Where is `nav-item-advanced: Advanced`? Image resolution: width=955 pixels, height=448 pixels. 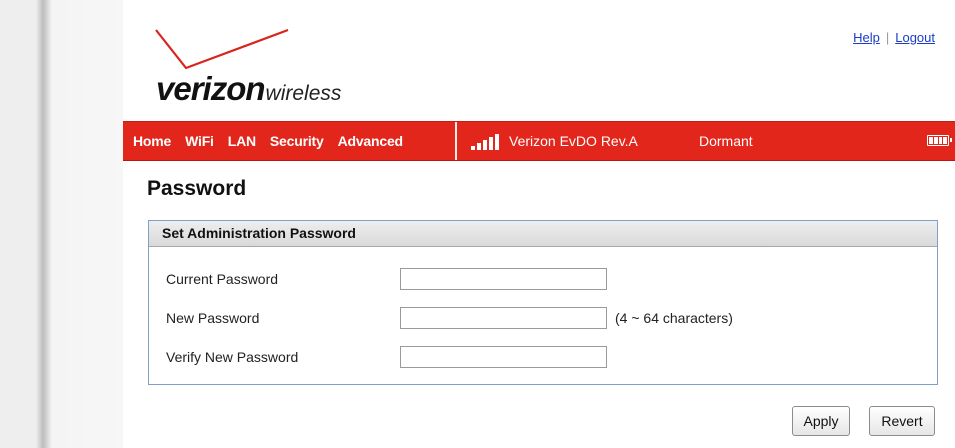
nav-item-advanced: Advanced is located at coordinates (371, 141).